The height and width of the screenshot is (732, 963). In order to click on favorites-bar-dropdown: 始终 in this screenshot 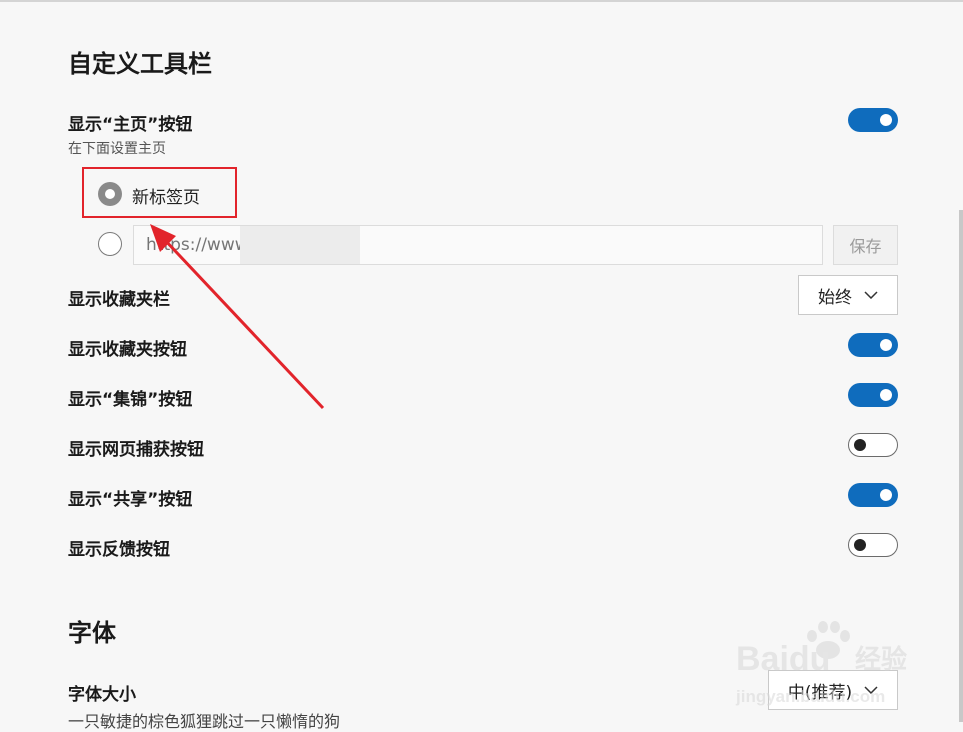, I will do `click(848, 295)`.